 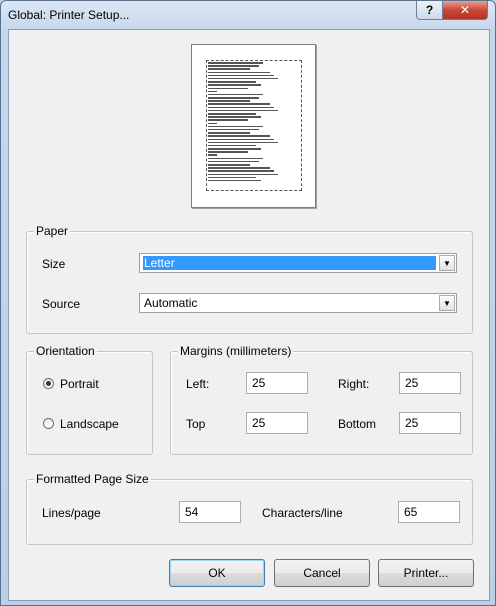 What do you see at coordinates (198, 384) in the screenshot?
I see `left-margin-label: Left:` at bounding box center [198, 384].